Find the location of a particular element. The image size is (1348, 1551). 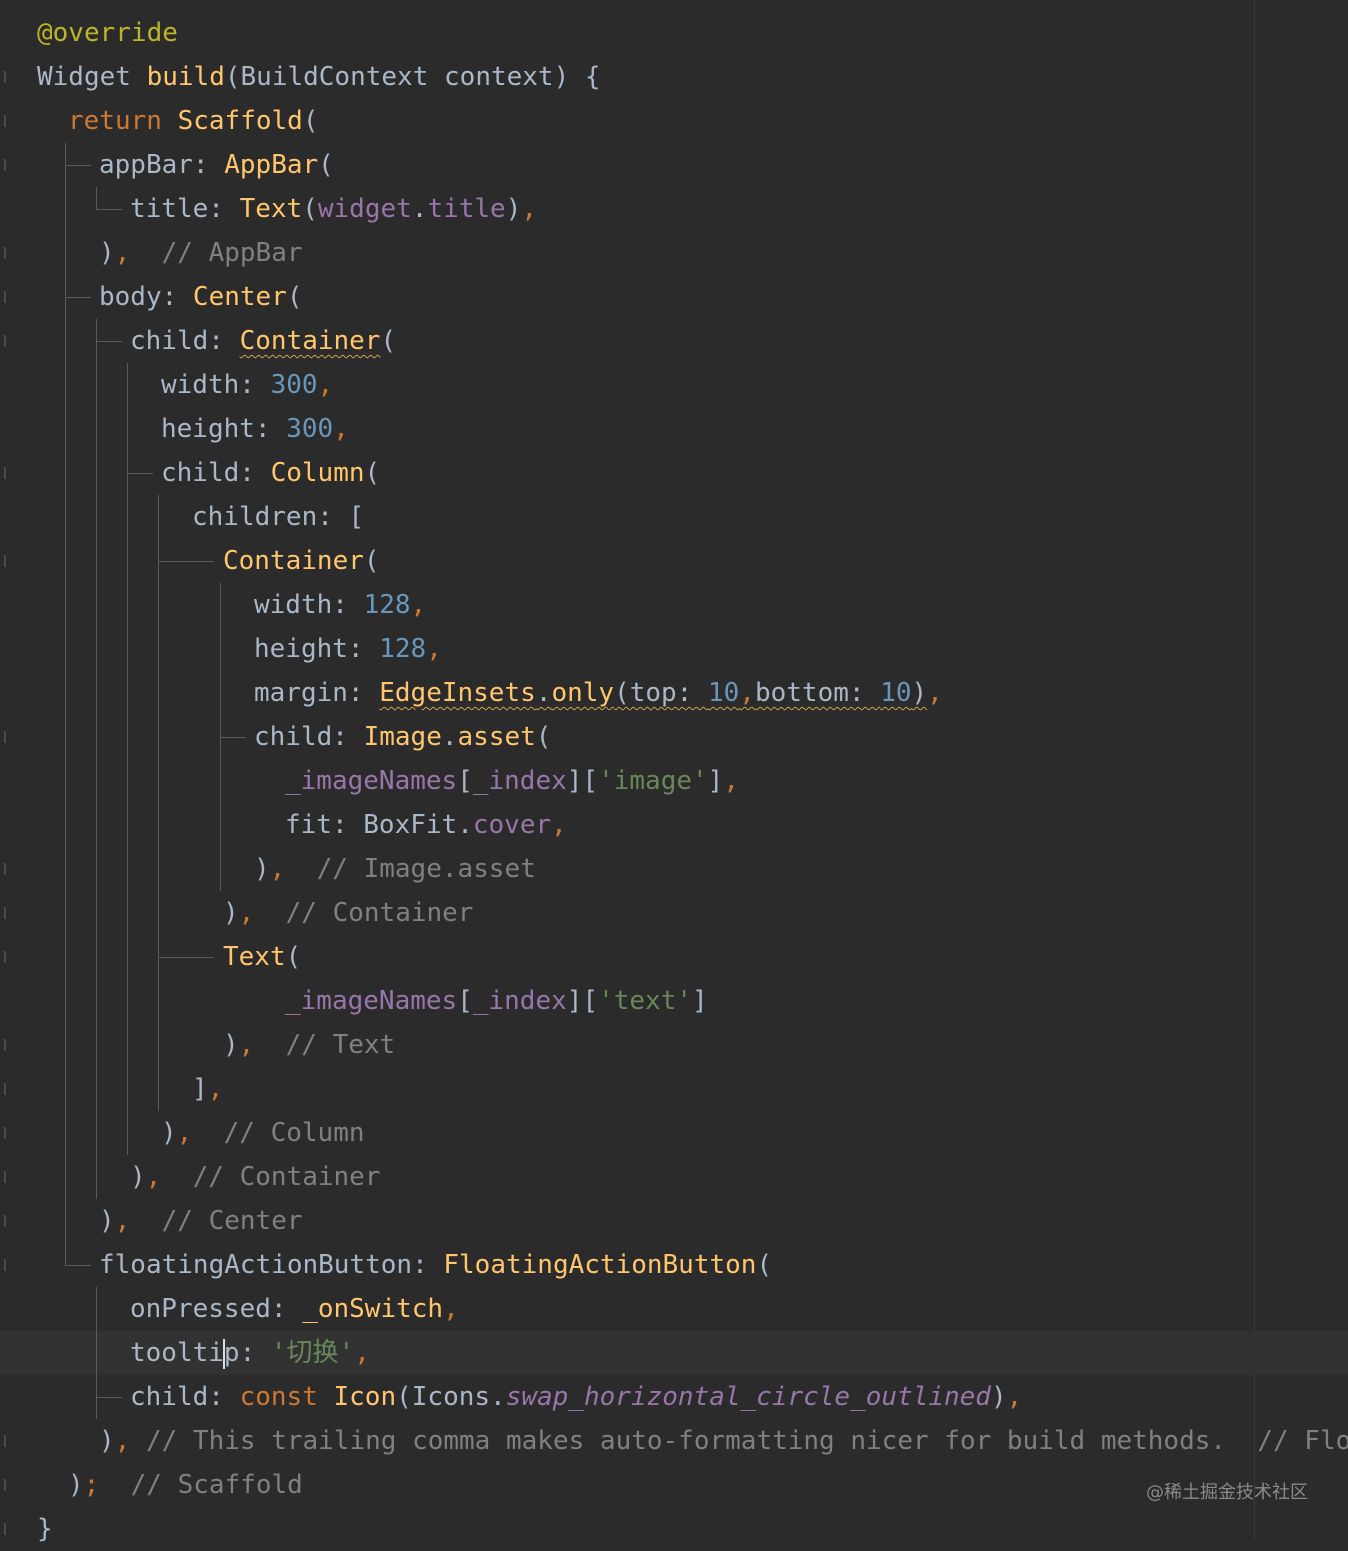

code-line: Text( is located at coordinates (262, 957).